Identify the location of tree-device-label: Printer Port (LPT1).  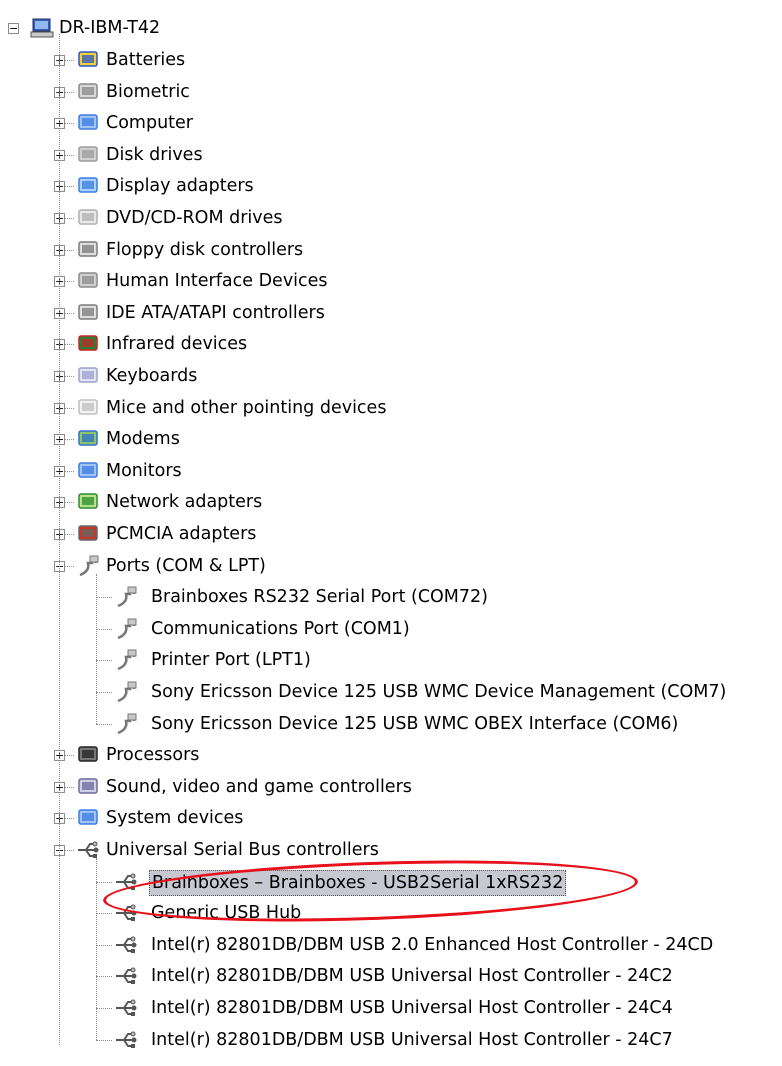
(231, 660).